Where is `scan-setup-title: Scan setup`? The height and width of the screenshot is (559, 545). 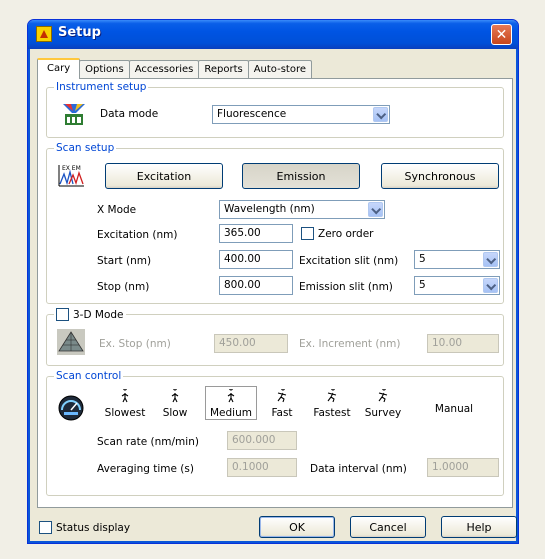 scan-setup-title: Scan setup is located at coordinates (85, 148).